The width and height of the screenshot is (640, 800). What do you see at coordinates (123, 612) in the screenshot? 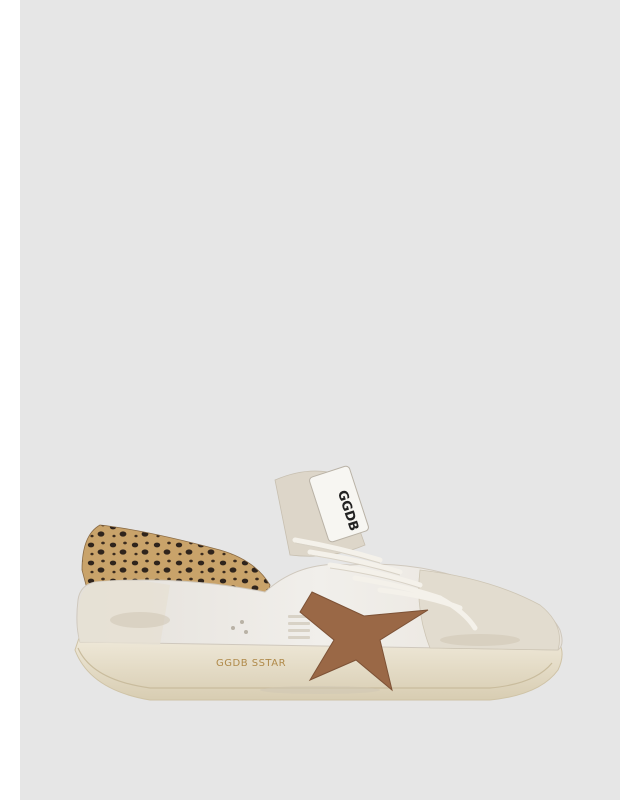
I see `suede-heel-counter` at bounding box center [123, 612].